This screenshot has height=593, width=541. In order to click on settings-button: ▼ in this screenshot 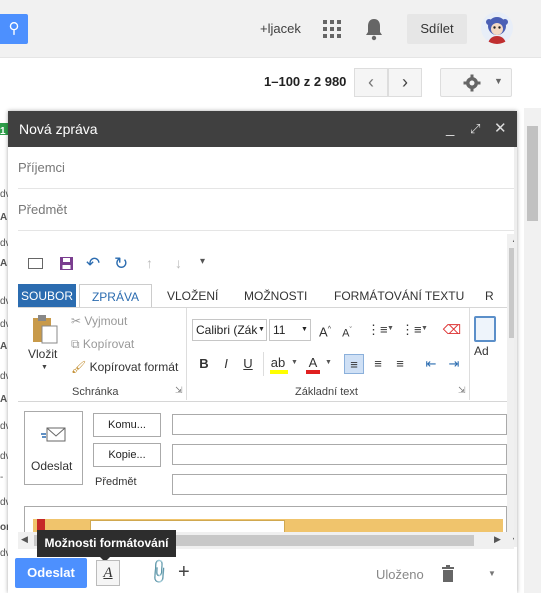, I will do `click(476, 82)`.